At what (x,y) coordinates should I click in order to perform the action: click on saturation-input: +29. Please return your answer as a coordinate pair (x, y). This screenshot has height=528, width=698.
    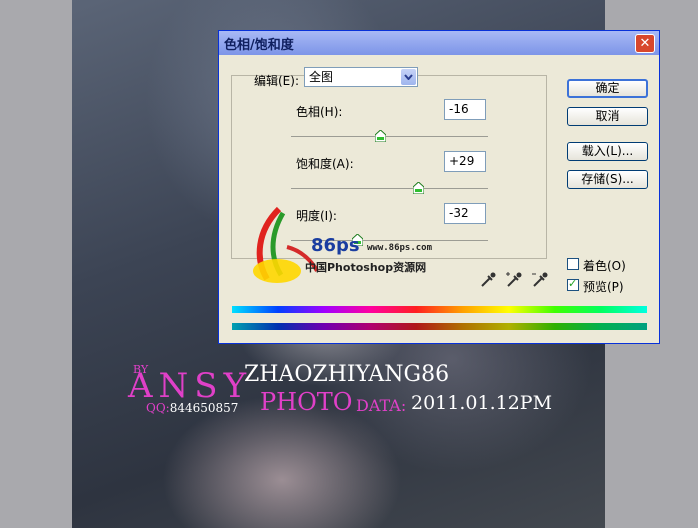
    Looking at the image, I should click on (465, 161).